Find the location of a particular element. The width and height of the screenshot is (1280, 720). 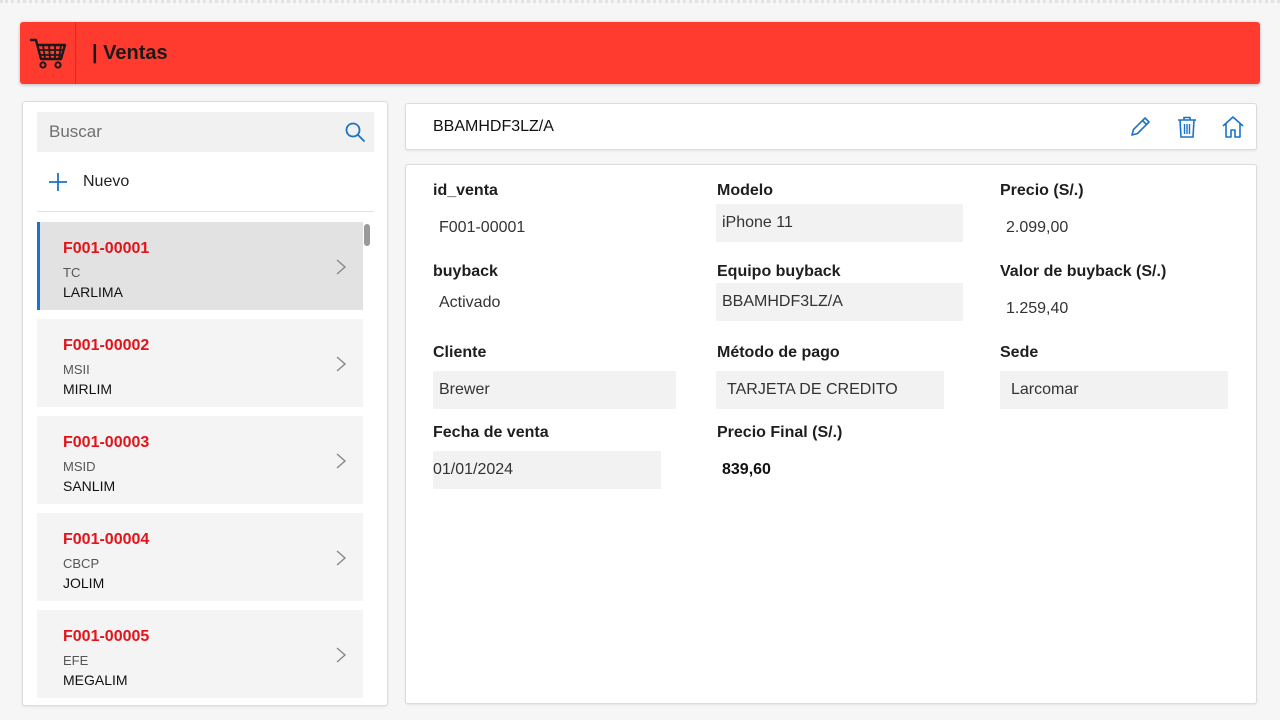

list-item: F001-00003 MSID SANLIM is located at coordinates (200, 460).